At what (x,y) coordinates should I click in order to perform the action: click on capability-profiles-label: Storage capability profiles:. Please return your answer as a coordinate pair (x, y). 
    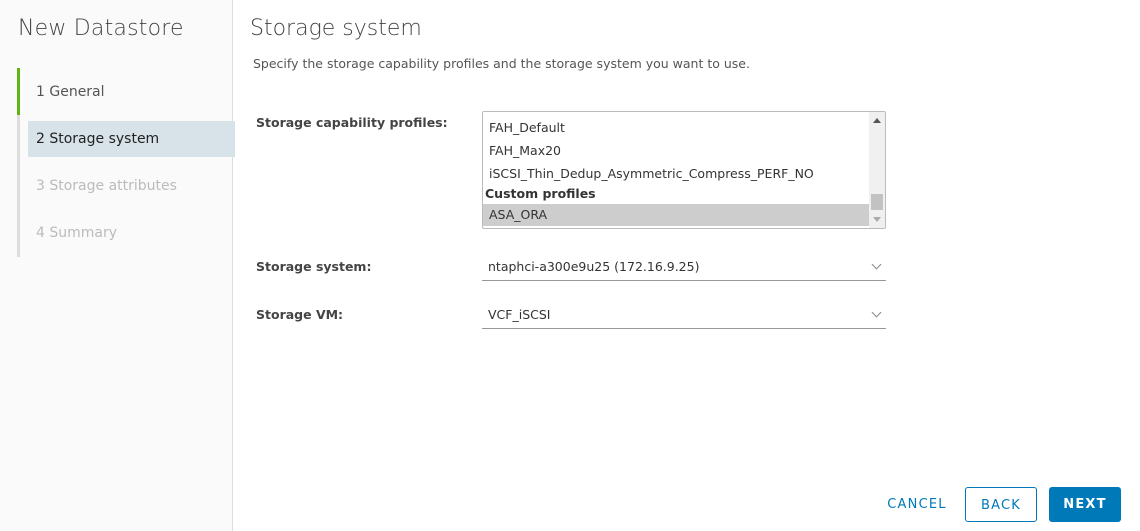
    Looking at the image, I should click on (352, 122).